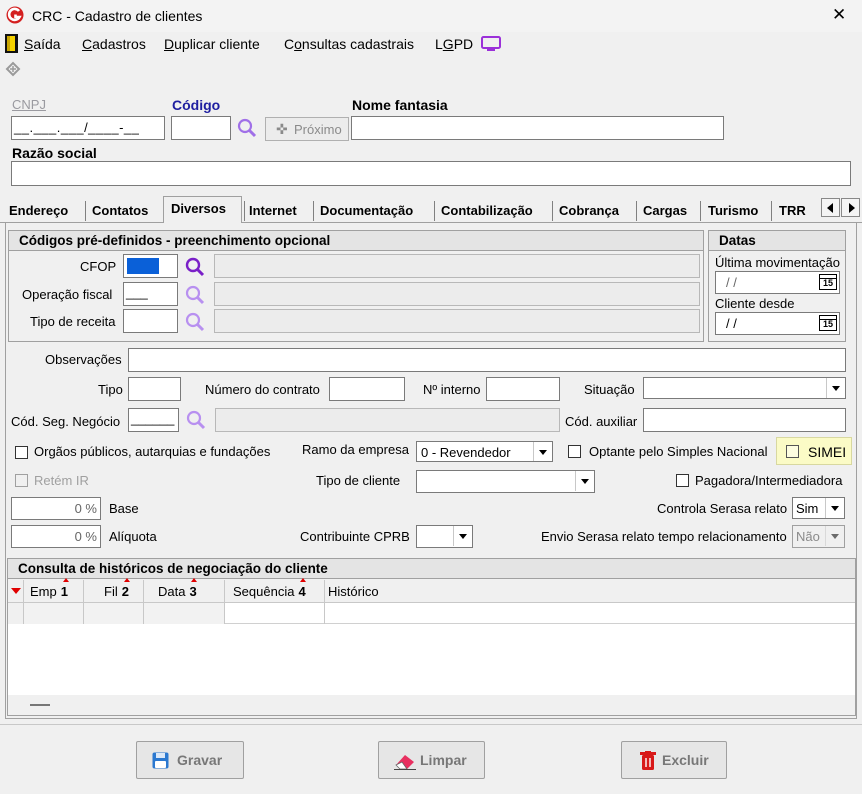 Image resolution: width=862 pixels, height=794 pixels. What do you see at coordinates (73, 321) in the screenshot?
I see `tipo-receita-label: Tipo de receita` at bounding box center [73, 321].